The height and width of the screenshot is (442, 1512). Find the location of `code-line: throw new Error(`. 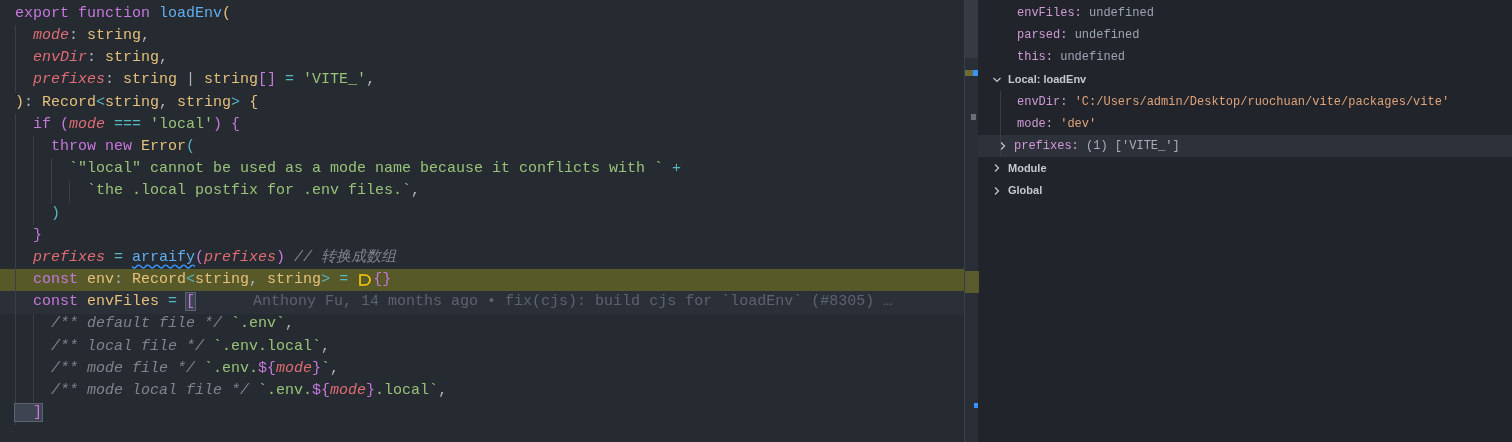

code-line: throw new Error( is located at coordinates (123, 146).